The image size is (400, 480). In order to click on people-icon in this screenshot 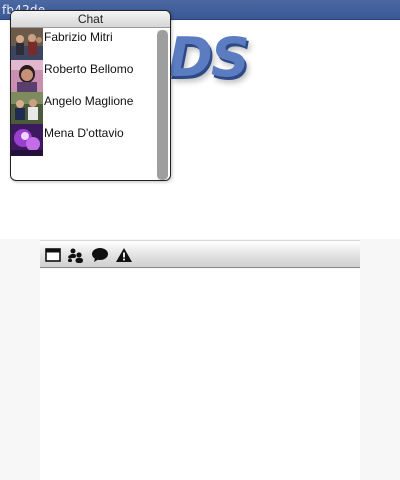, I will do `click(76, 255)`.